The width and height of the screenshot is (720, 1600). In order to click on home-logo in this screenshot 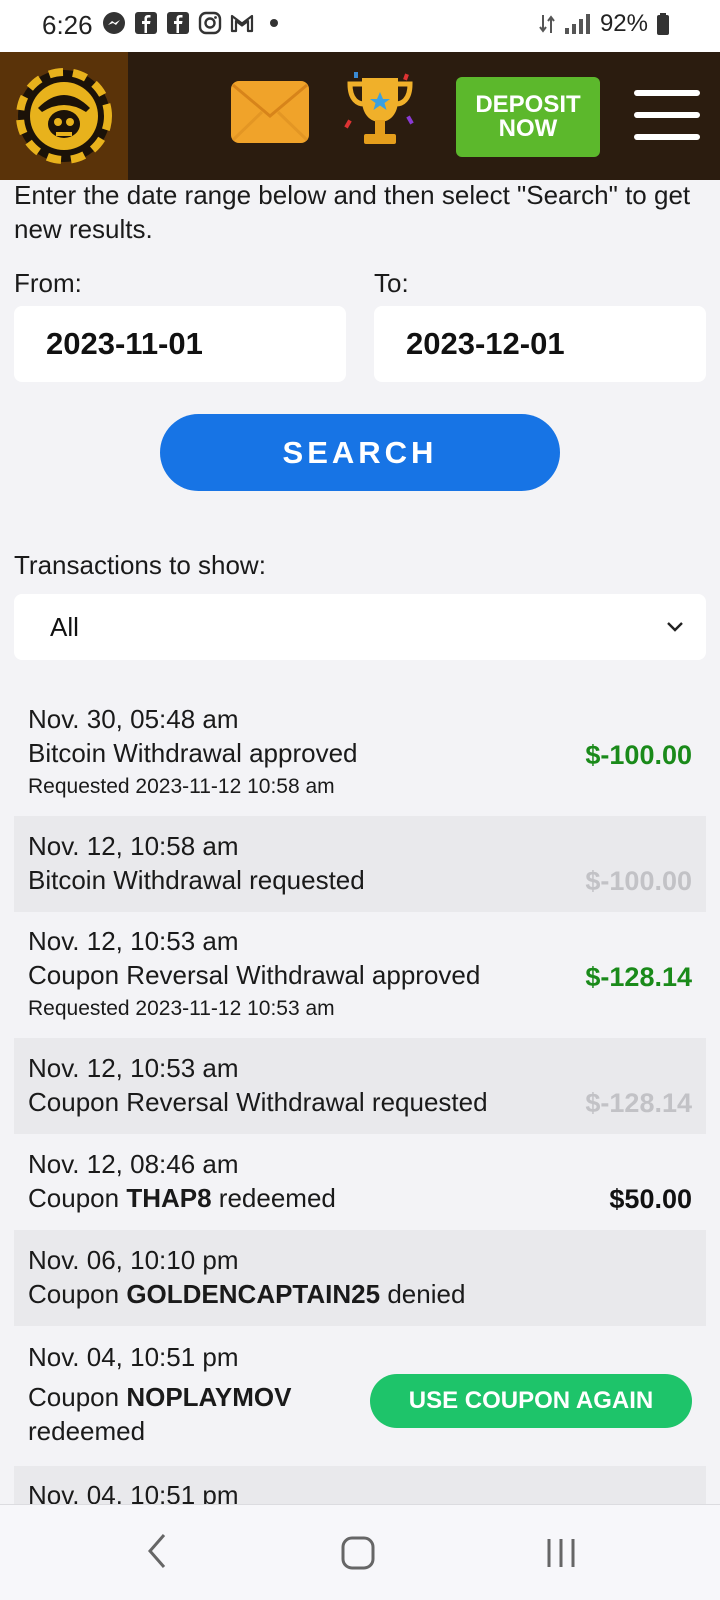, I will do `click(64, 116)`.